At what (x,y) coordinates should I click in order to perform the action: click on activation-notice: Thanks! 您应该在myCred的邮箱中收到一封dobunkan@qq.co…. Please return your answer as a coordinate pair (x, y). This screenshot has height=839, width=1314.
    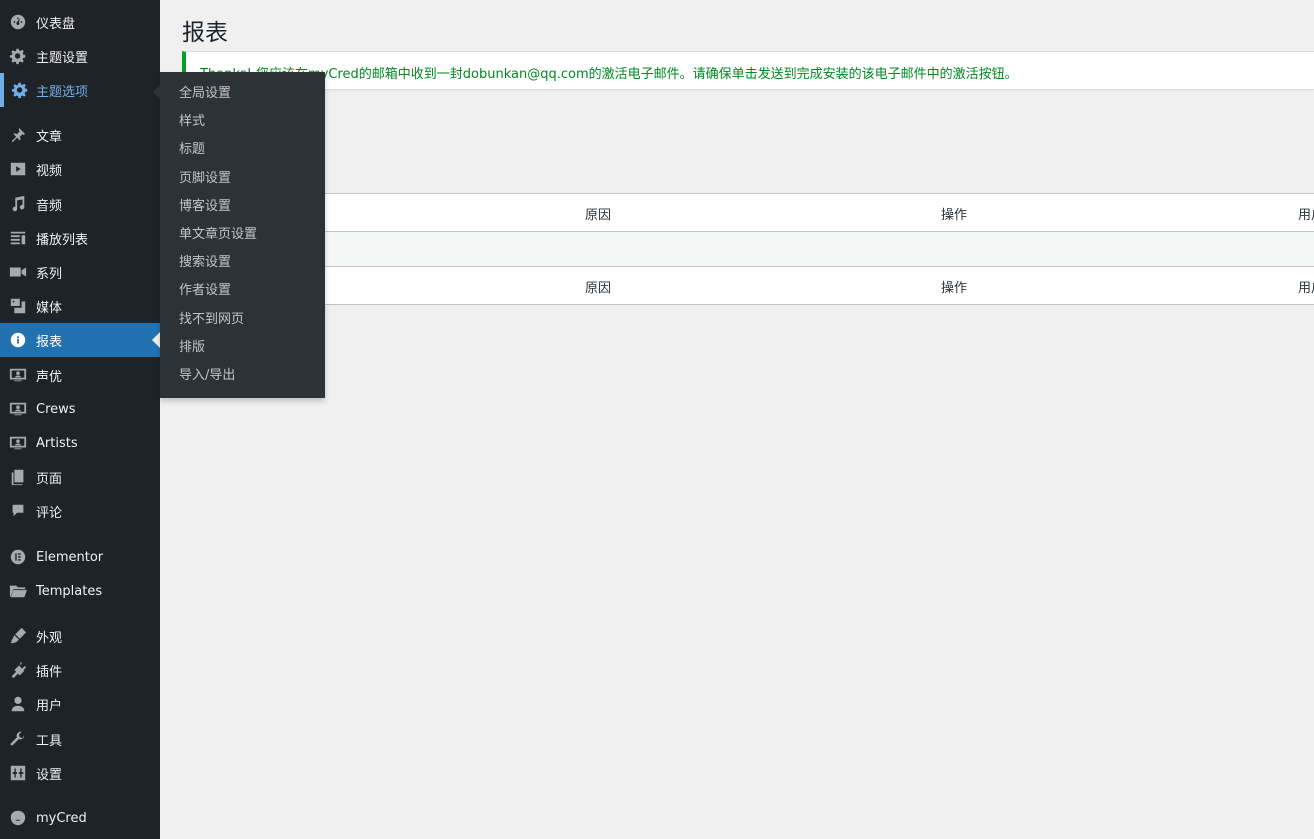
    Looking at the image, I should click on (748, 70).